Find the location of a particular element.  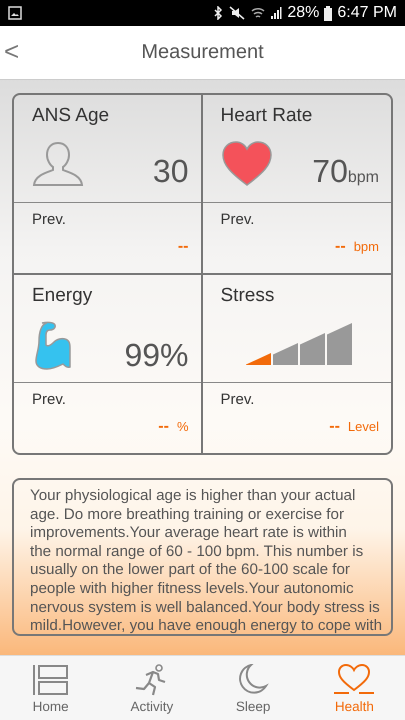

battery-icon is located at coordinates (328, 13).